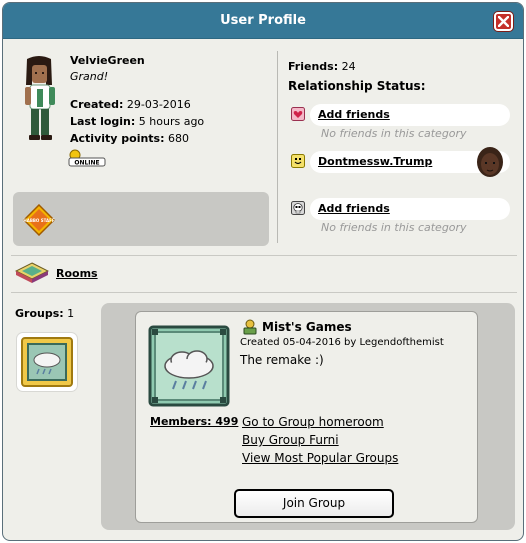 The image size is (526, 543). I want to click on add-friends-link-skull: Add friends, so click(410, 209).